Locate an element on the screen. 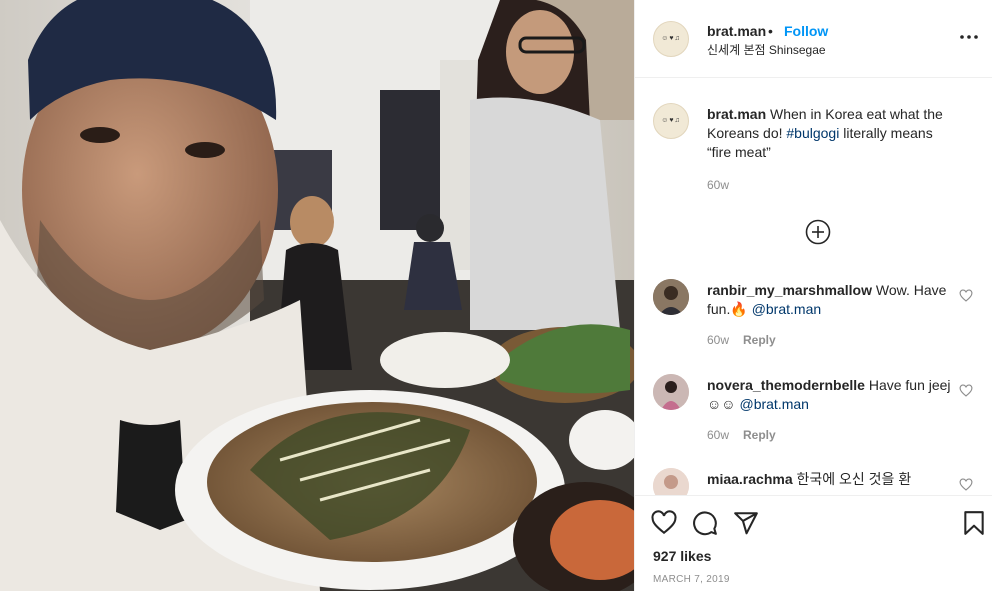 This screenshot has height=591, width=992. comment-username: miaa.rachma is located at coordinates (750, 479).